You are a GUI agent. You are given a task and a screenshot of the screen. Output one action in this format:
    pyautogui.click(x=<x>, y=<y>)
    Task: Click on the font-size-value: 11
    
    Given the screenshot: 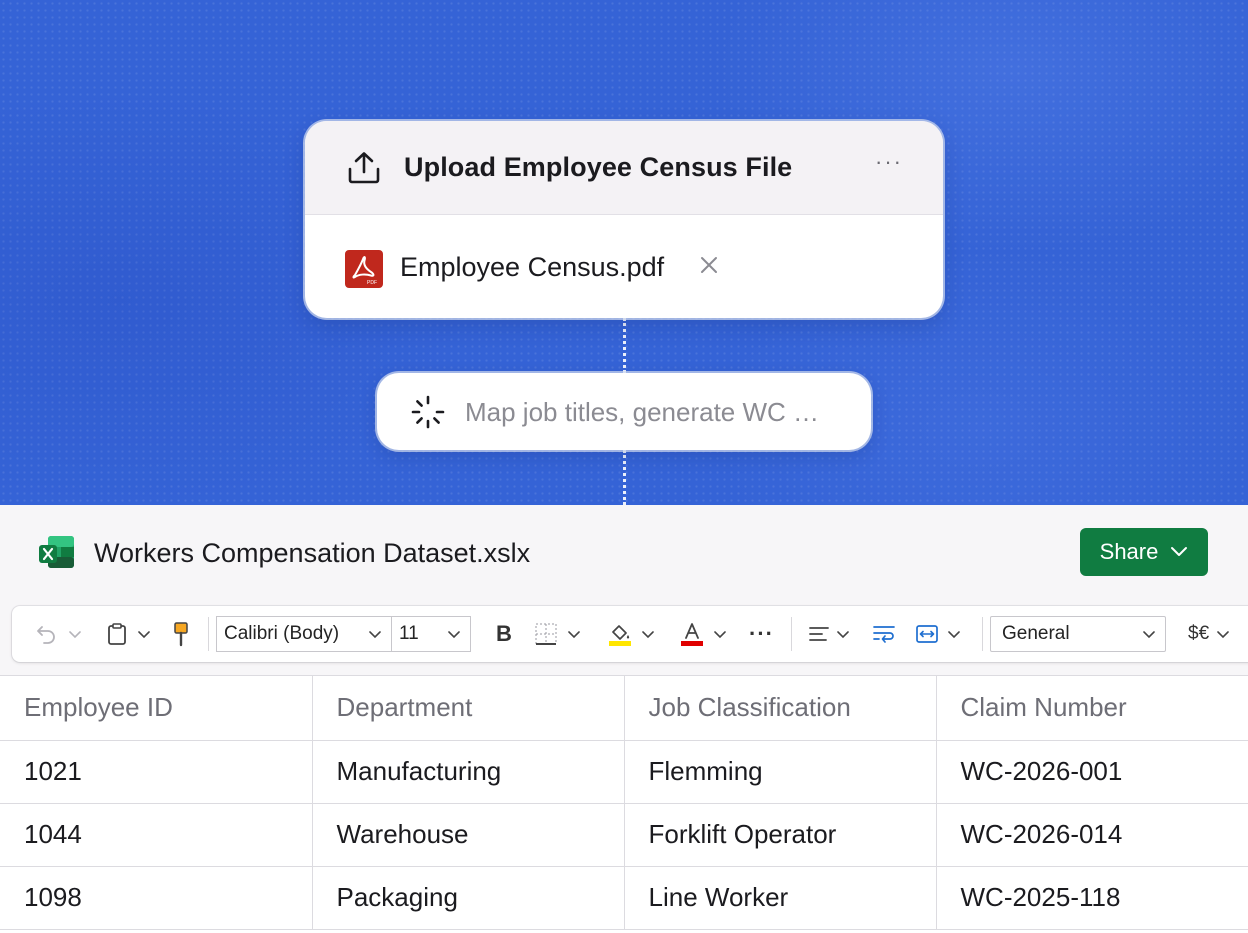 What is the action you would take?
    pyautogui.click(x=409, y=633)
    